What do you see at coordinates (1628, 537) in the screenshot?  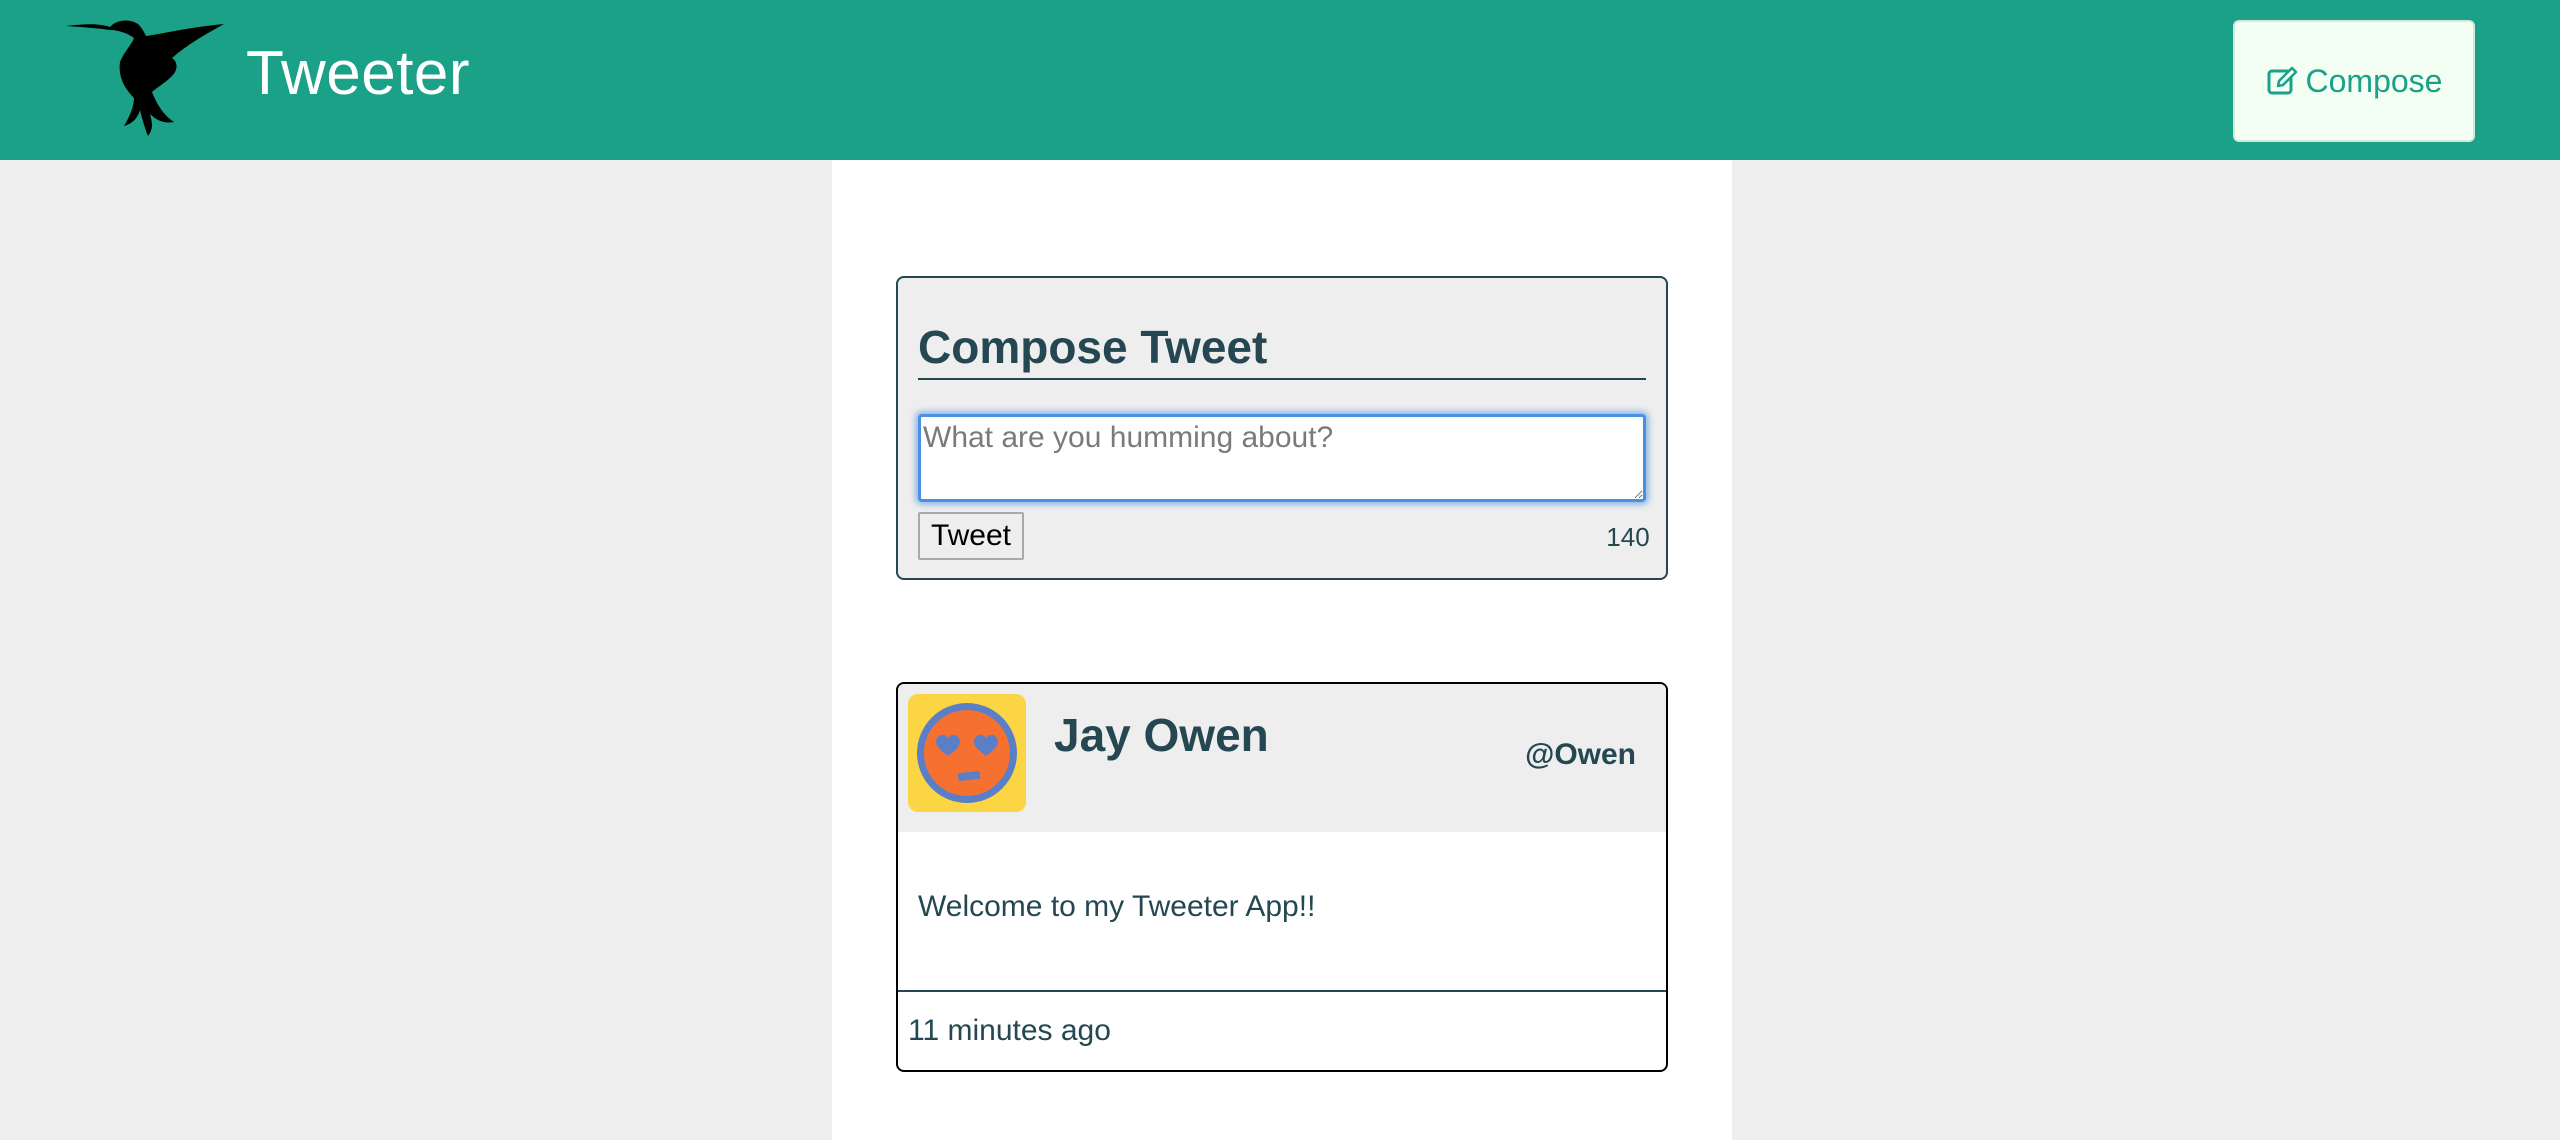 I see `character-counter: 140` at bounding box center [1628, 537].